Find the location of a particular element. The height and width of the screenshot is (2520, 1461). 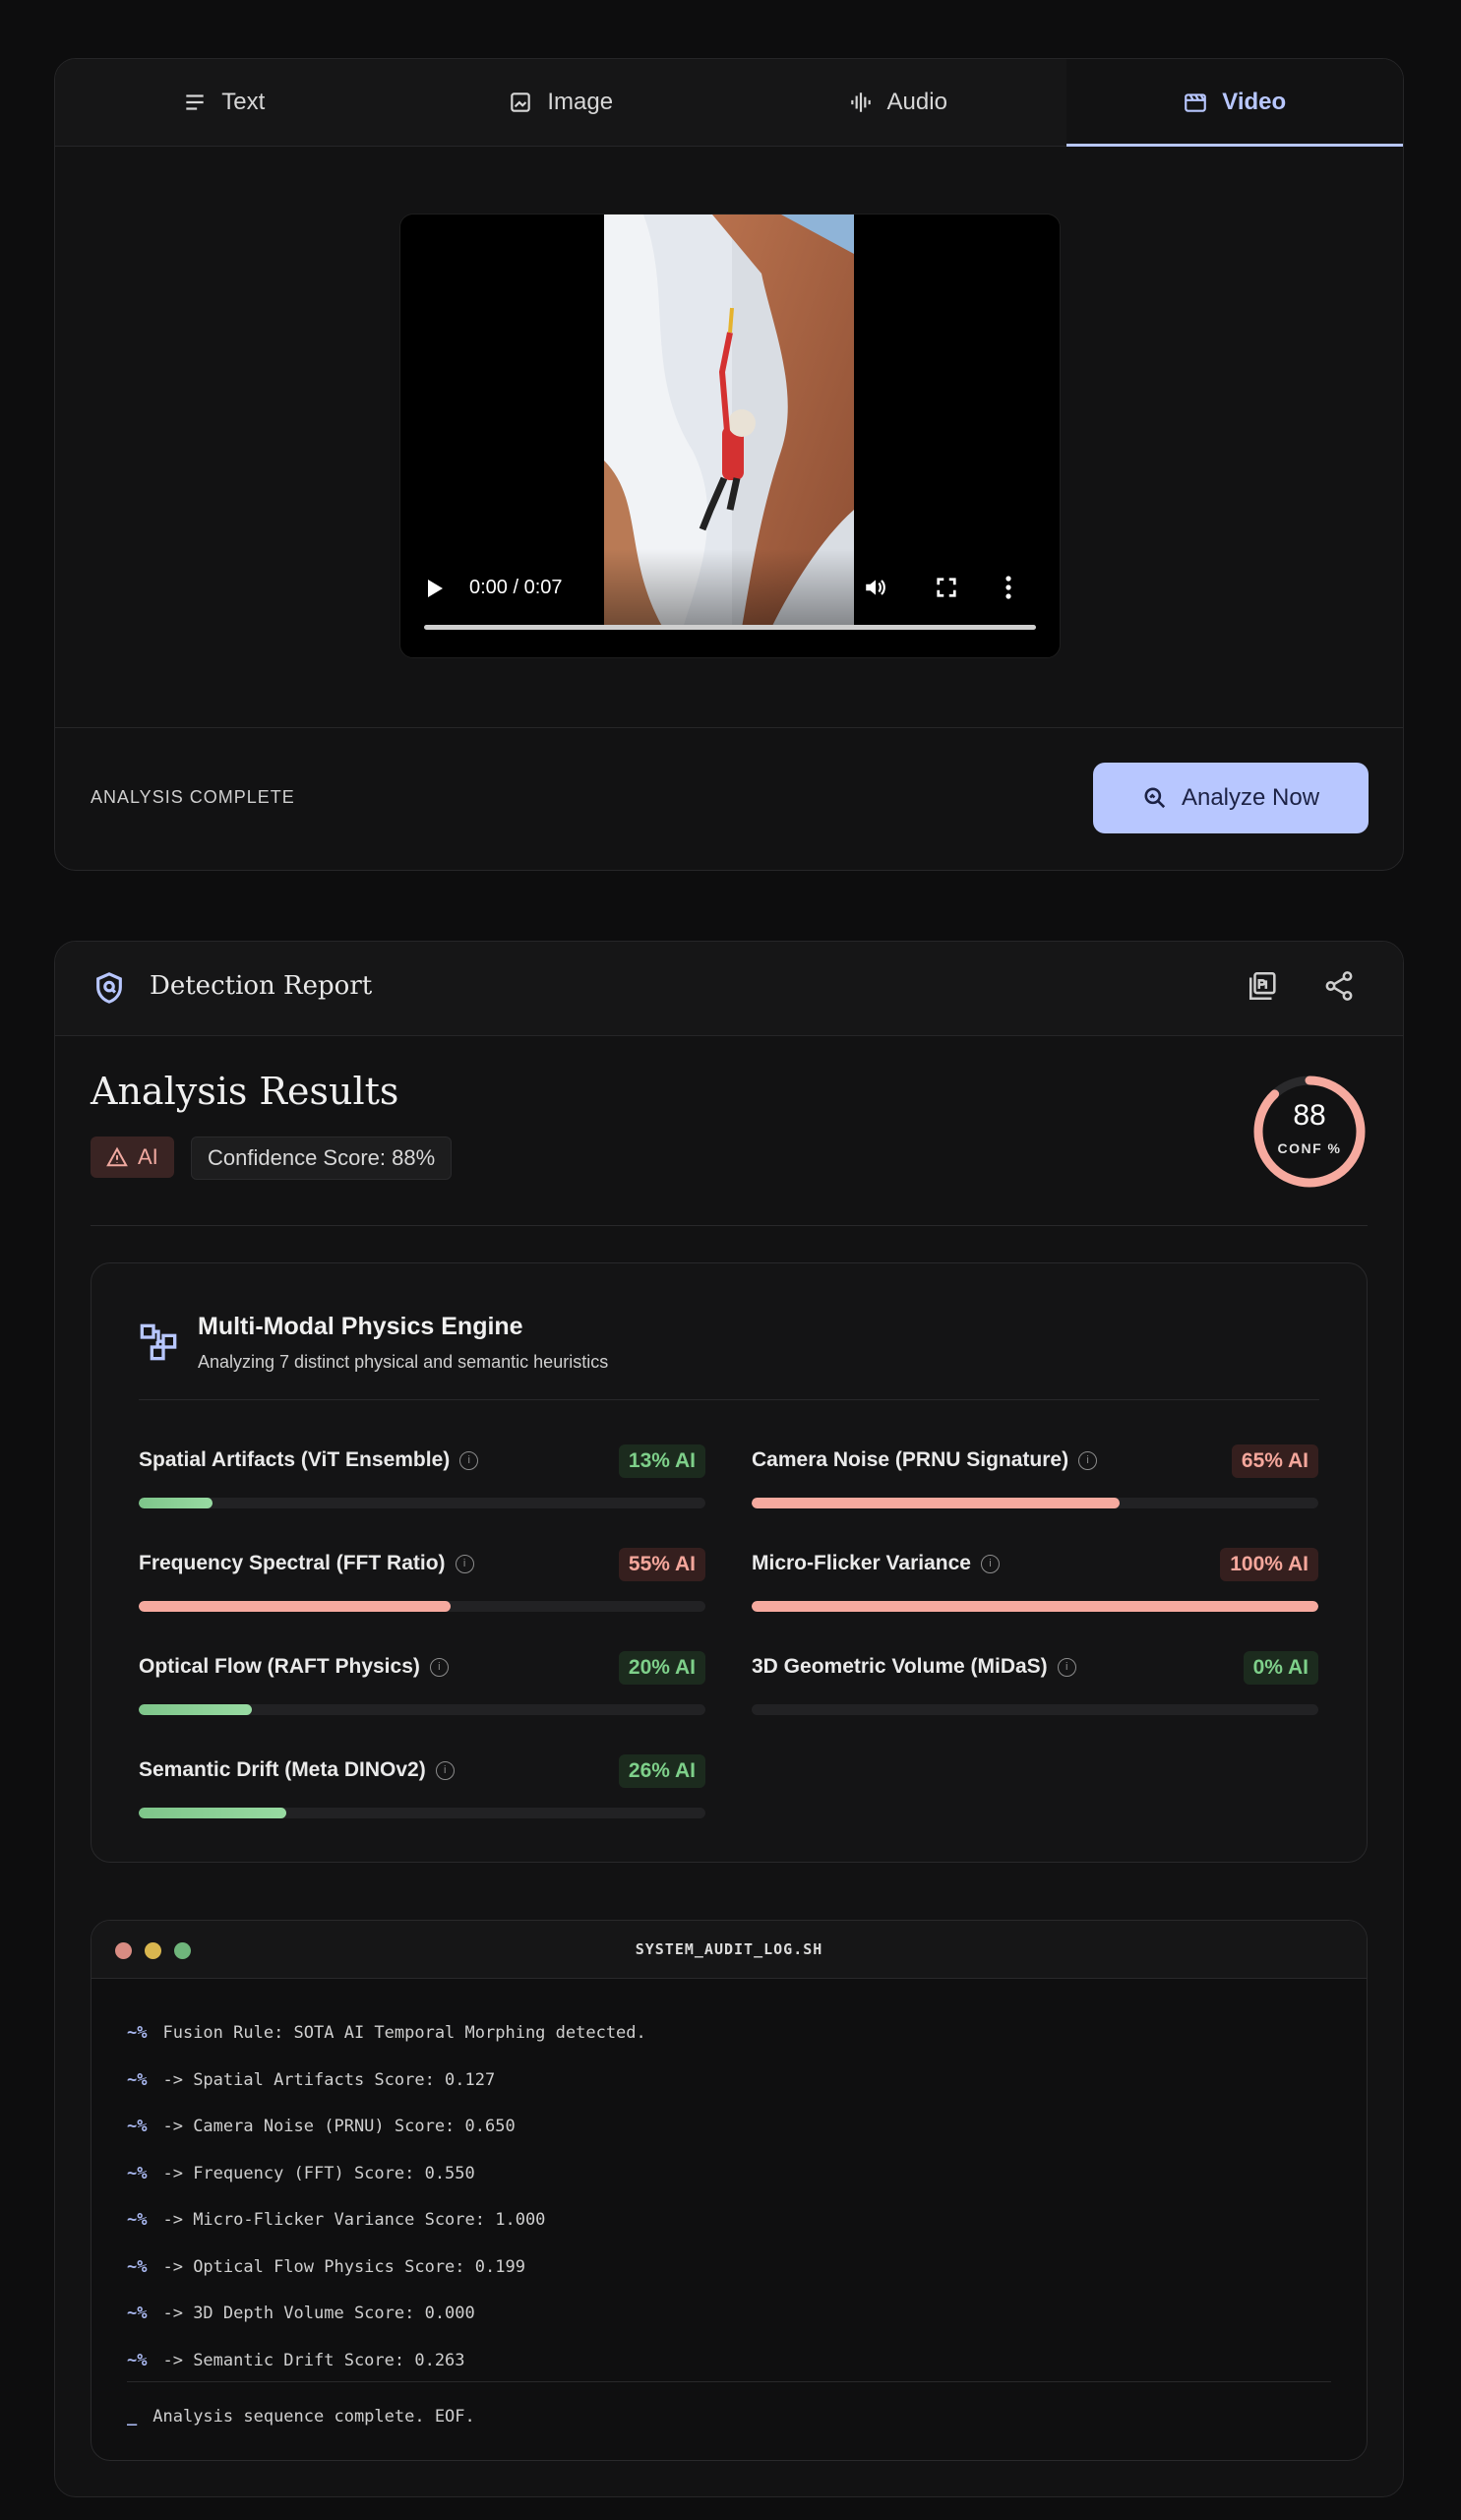

section-divider is located at coordinates (729, 1225).